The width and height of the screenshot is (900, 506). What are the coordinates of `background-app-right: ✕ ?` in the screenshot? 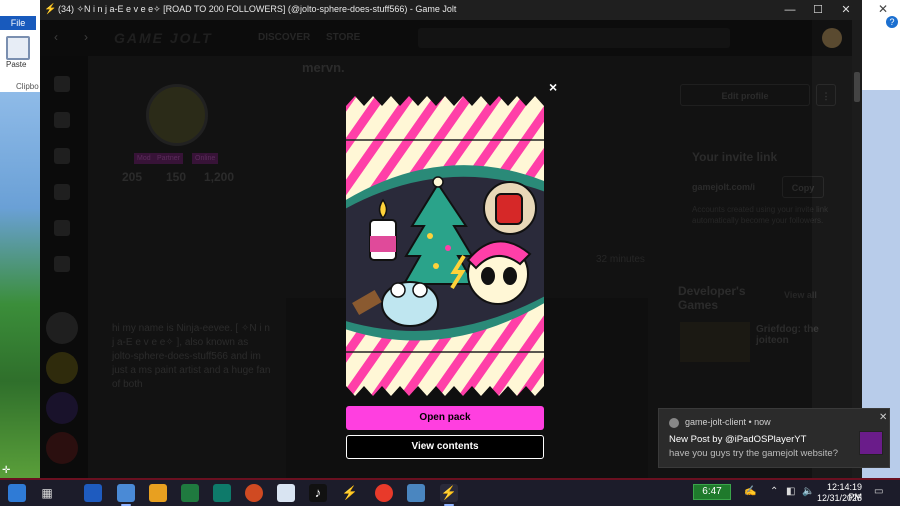 It's located at (881, 239).